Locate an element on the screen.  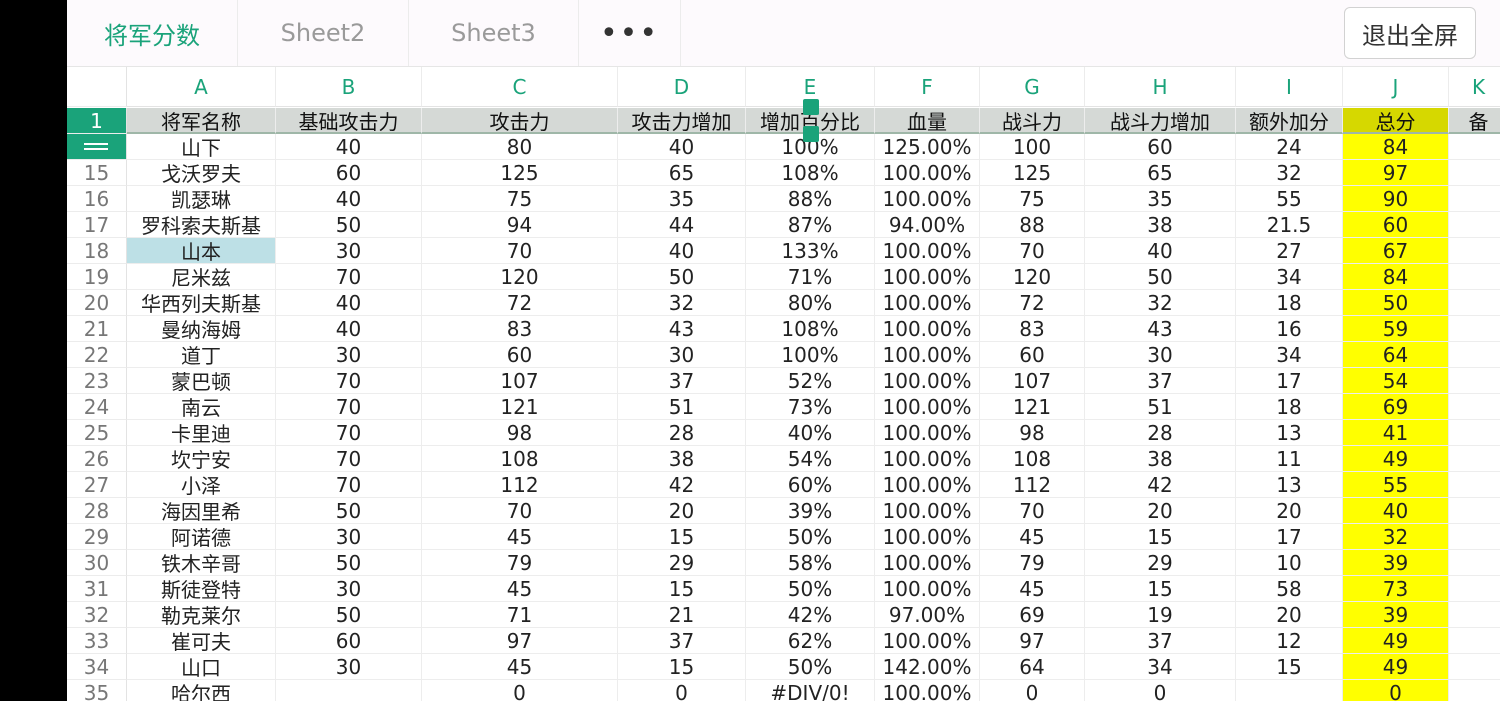
cell-c-15: 125 is located at coordinates (520, 173).